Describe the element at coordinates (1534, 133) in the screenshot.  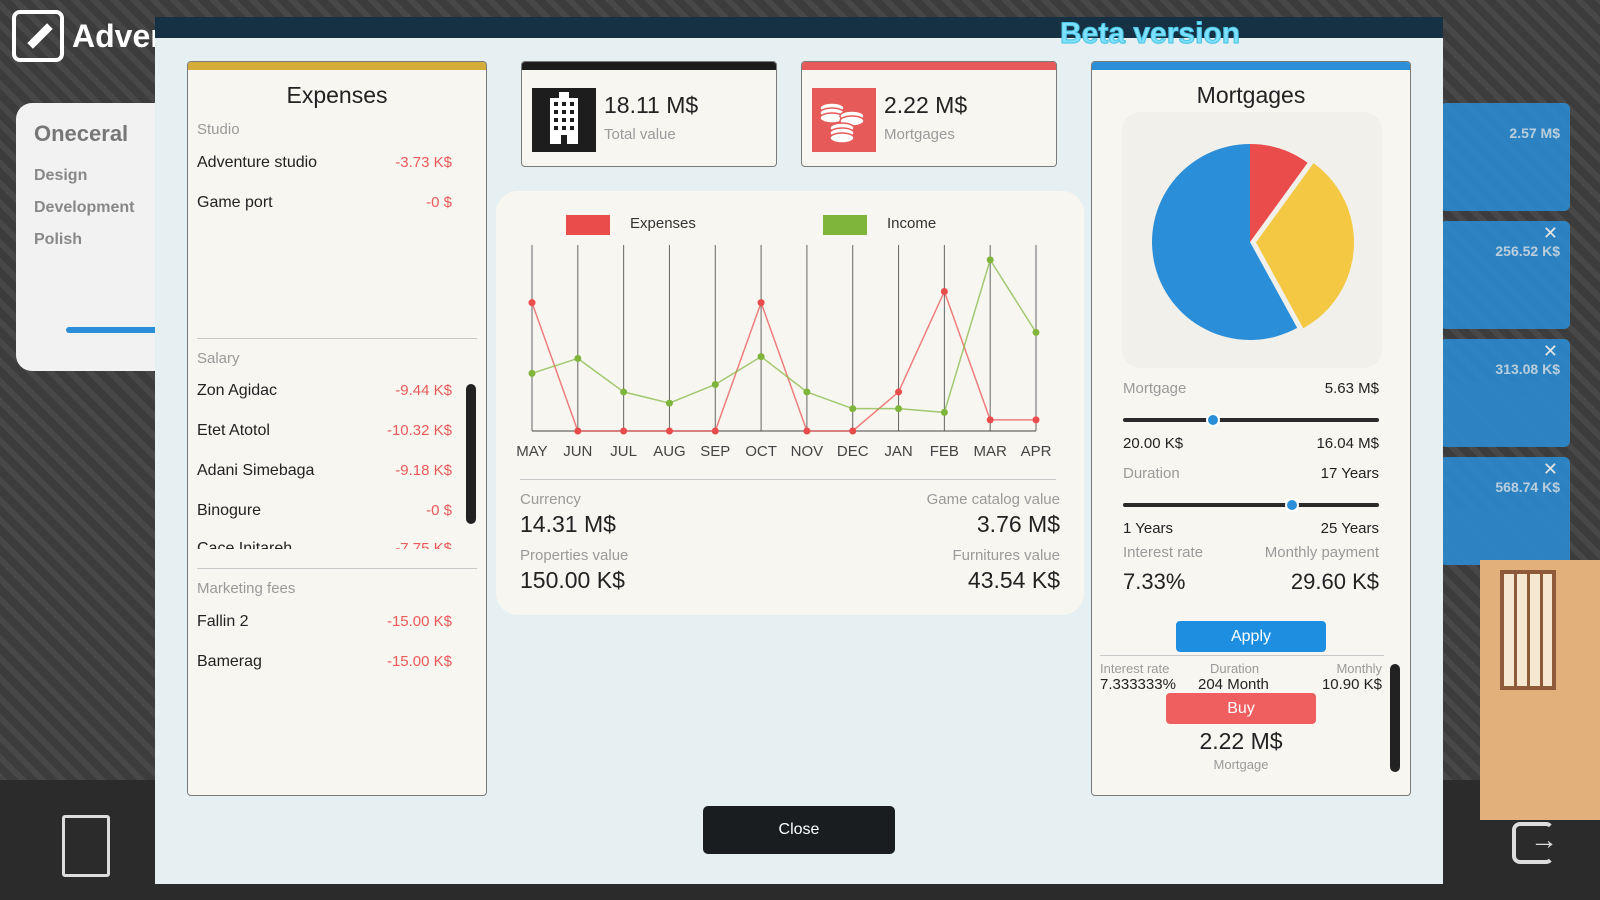
I see `side-card-value: 2.57 M$` at that location.